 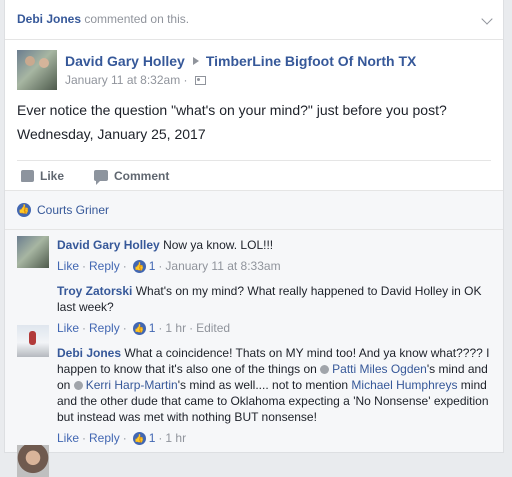 What do you see at coordinates (94, 291) in the screenshot?
I see `commenter-name-link: Troy Zatorski` at bounding box center [94, 291].